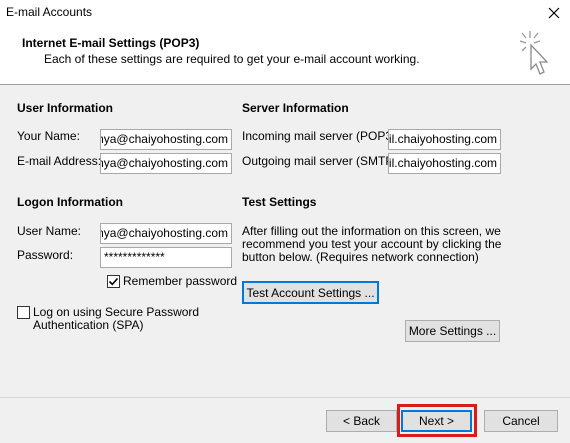 This screenshot has height=443, width=570. What do you see at coordinates (279, 202) in the screenshot?
I see `test-settings-heading: Test Settings` at bounding box center [279, 202].